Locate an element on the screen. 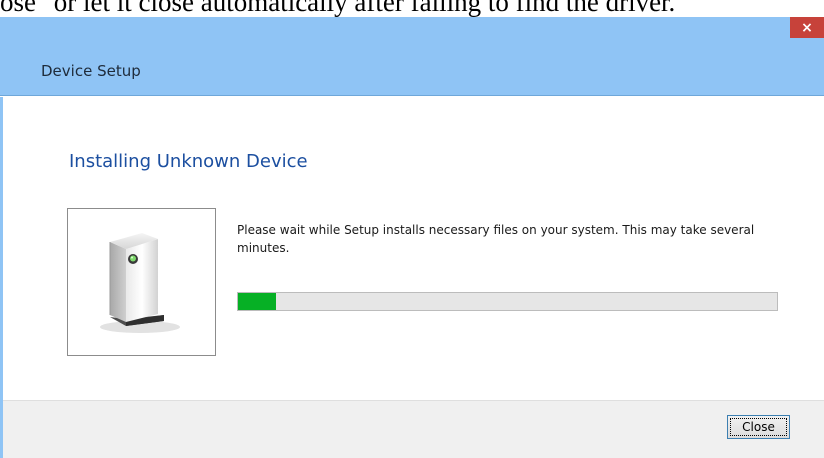 The image size is (824, 458). dialog-title: Device Setup is located at coordinates (91, 71).